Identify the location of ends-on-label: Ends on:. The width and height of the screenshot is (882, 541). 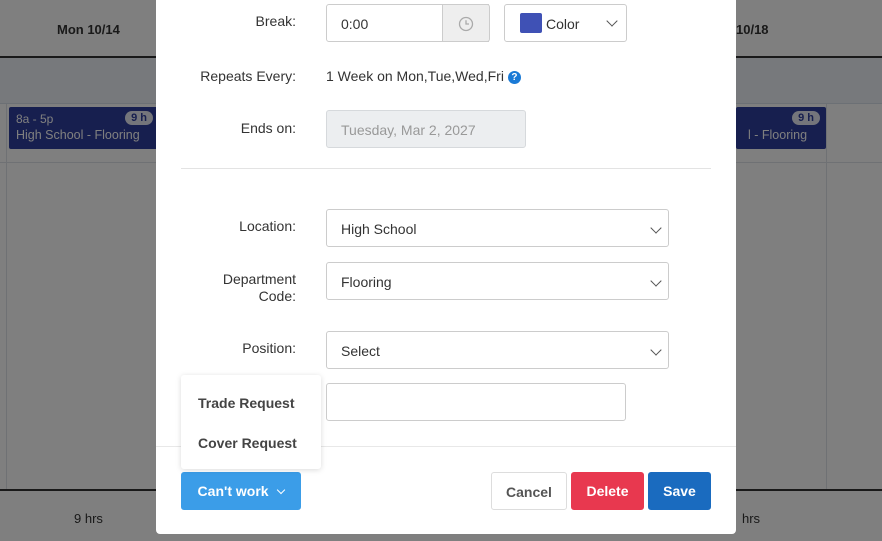
(268, 128).